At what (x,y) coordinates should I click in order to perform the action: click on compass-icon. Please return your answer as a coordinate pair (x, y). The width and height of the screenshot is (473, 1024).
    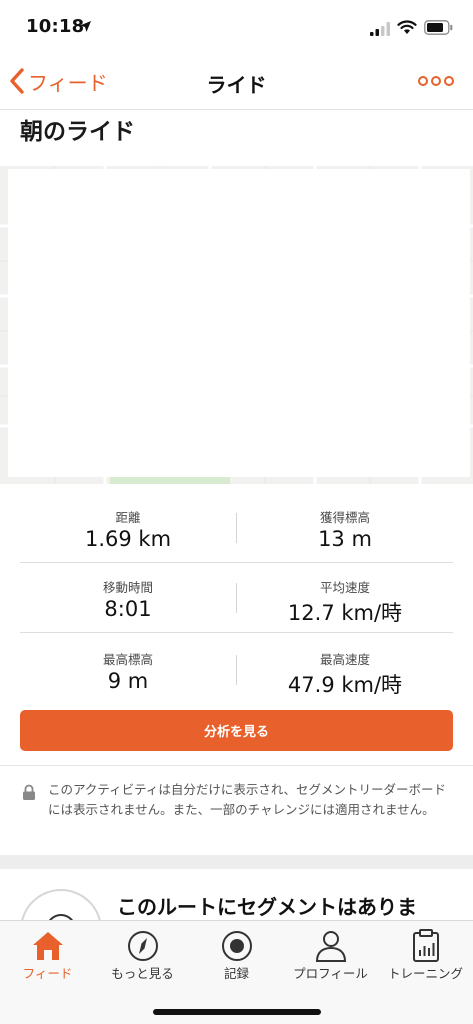
    Looking at the image, I should click on (142, 946).